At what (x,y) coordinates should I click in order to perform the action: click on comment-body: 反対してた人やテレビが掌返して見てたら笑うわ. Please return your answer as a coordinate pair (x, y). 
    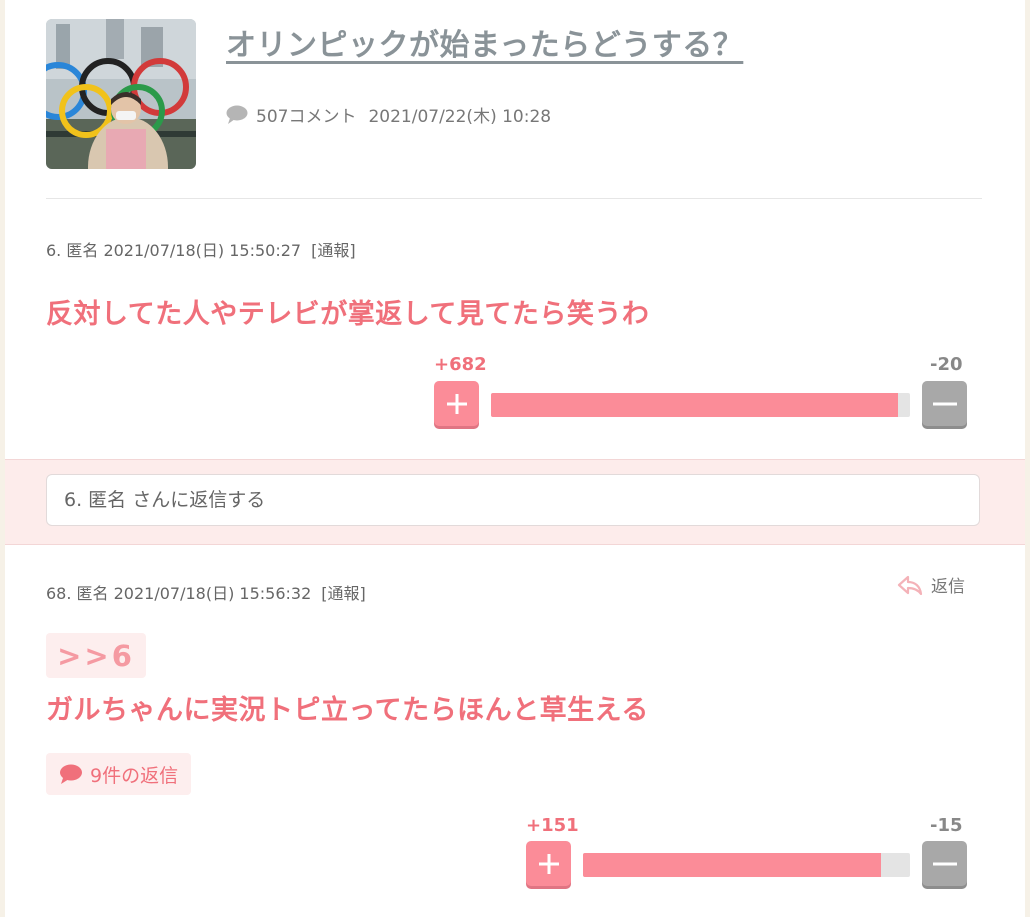
    Looking at the image, I should click on (348, 314).